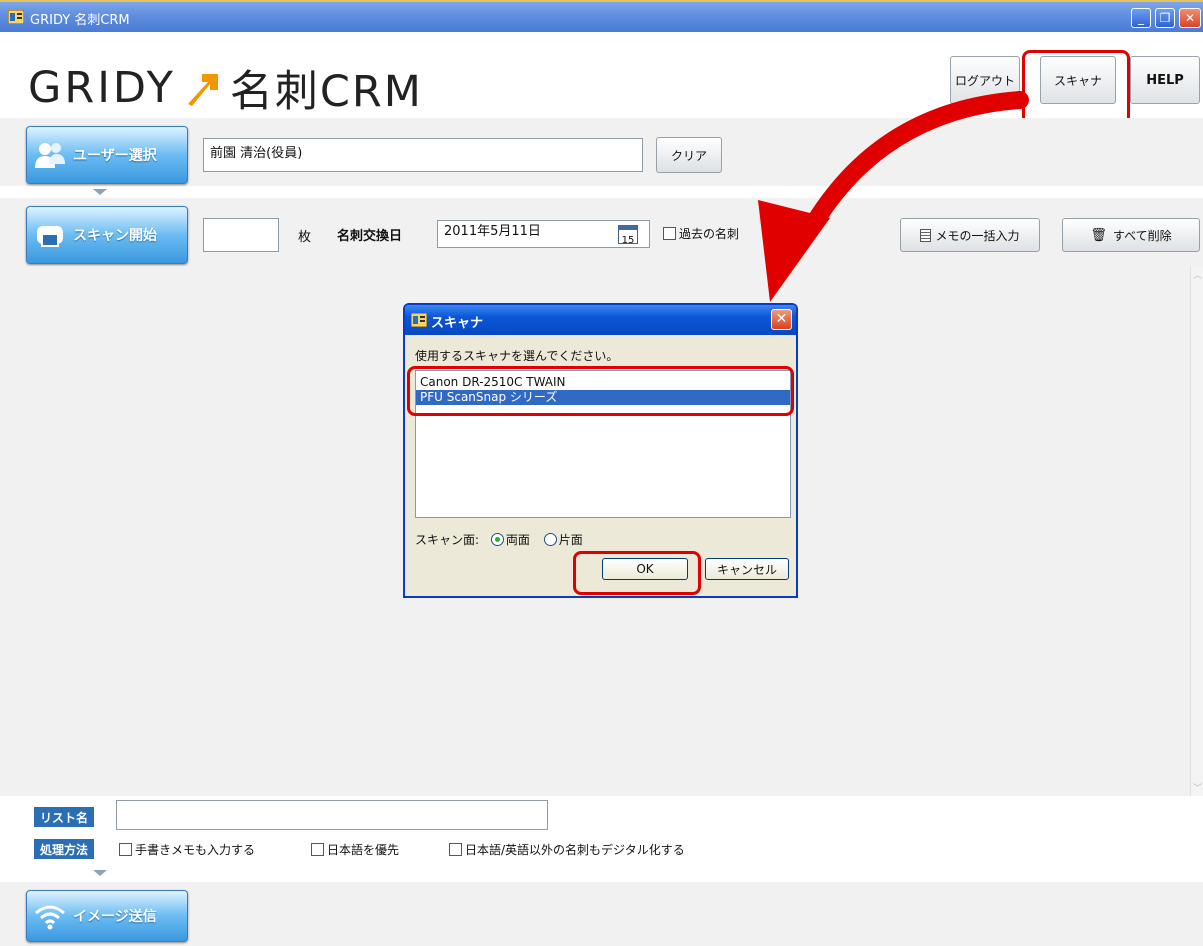 Image resolution: width=1203 pixels, height=946 pixels. What do you see at coordinates (893, 196) in the screenshot?
I see `annotation-arrow` at bounding box center [893, 196].